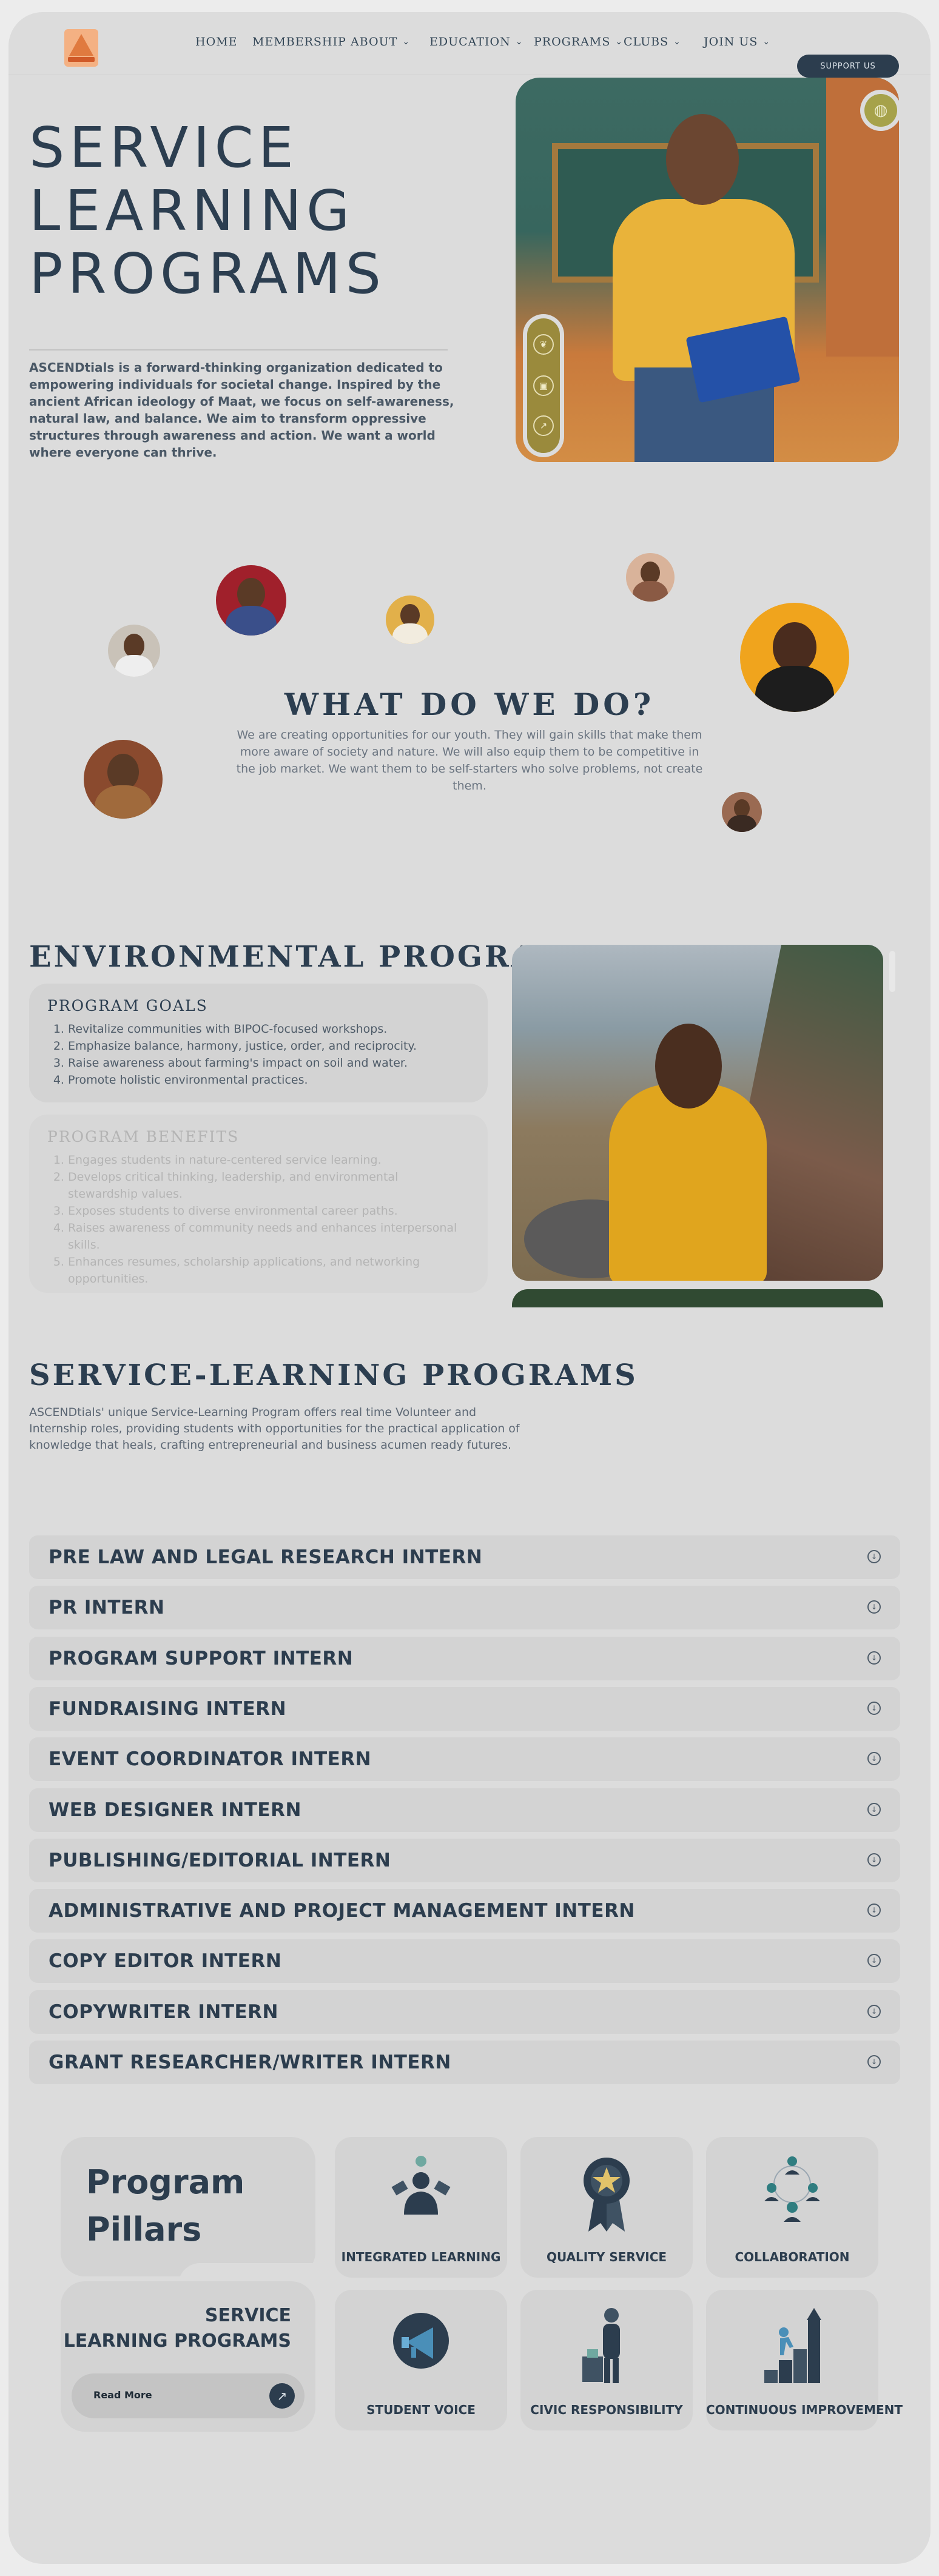 Image resolution: width=939 pixels, height=2576 pixels. I want to click on nav-item-membership: MEMBERSHIP, so click(299, 42).